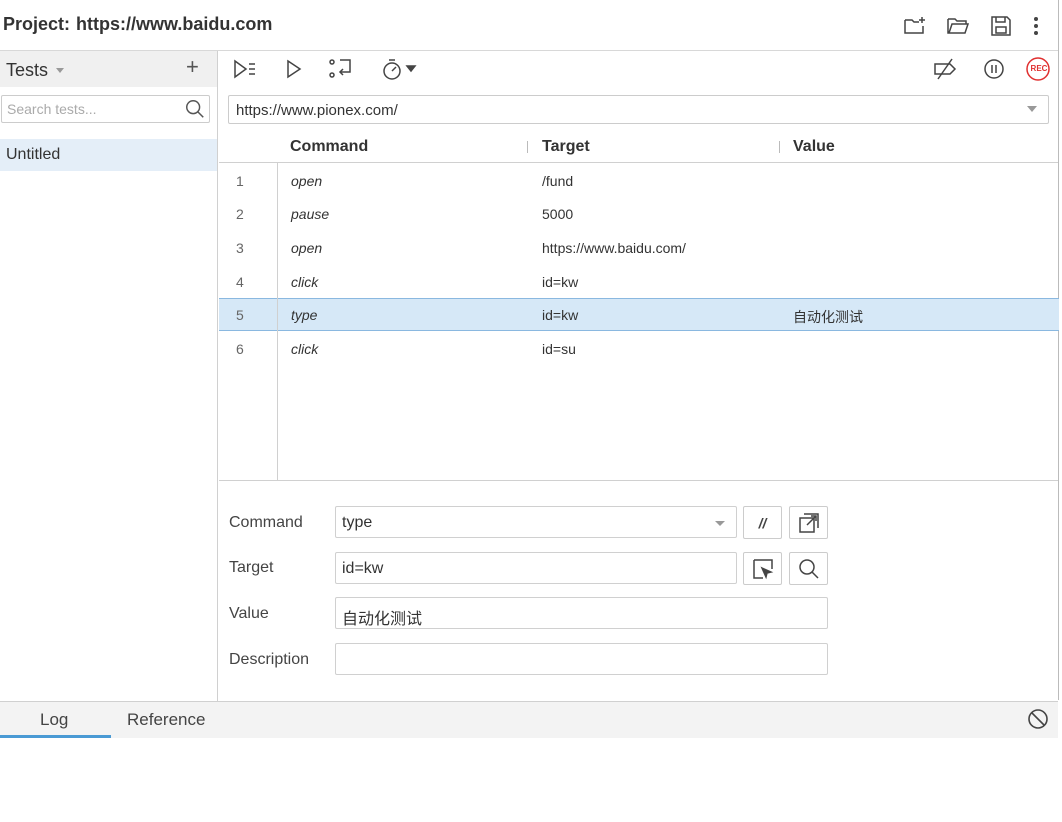  I want to click on table-row: 3 open https://www.baidu.com/, so click(639, 247).